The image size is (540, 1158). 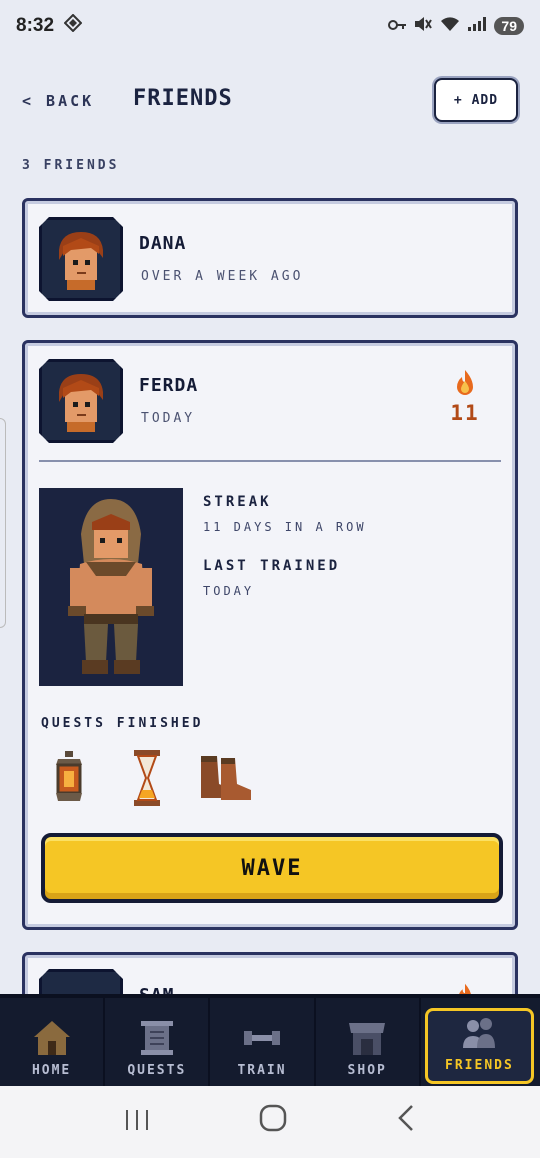 I want to click on quests-finished-list, so click(x=147, y=778).